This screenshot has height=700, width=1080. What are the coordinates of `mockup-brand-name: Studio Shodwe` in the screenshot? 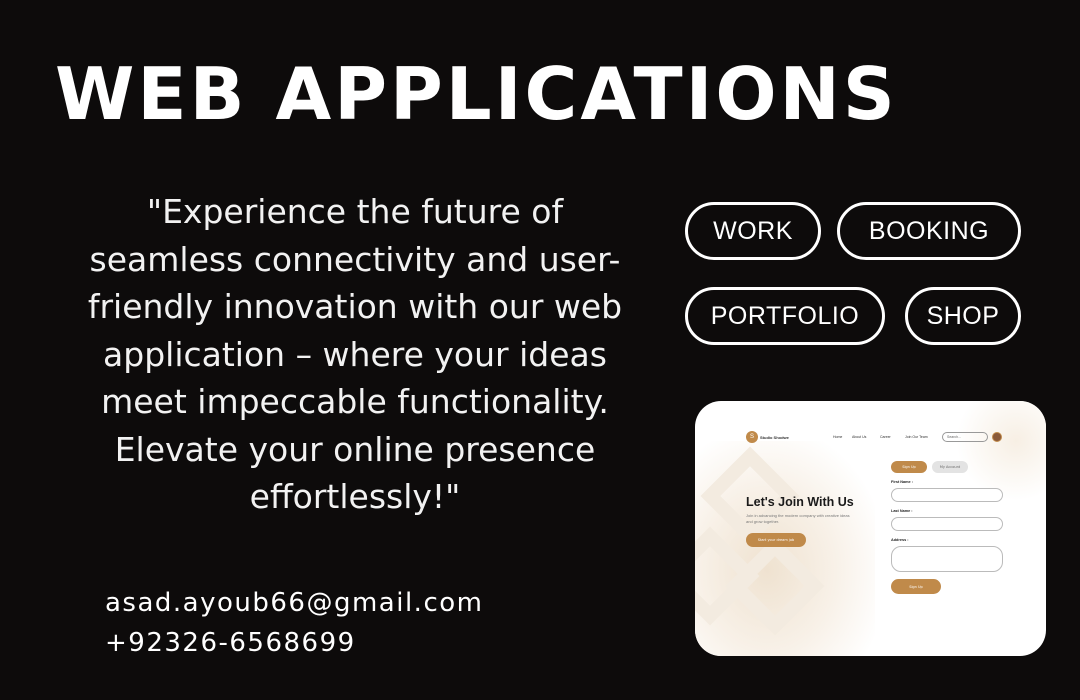 It's located at (774, 437).